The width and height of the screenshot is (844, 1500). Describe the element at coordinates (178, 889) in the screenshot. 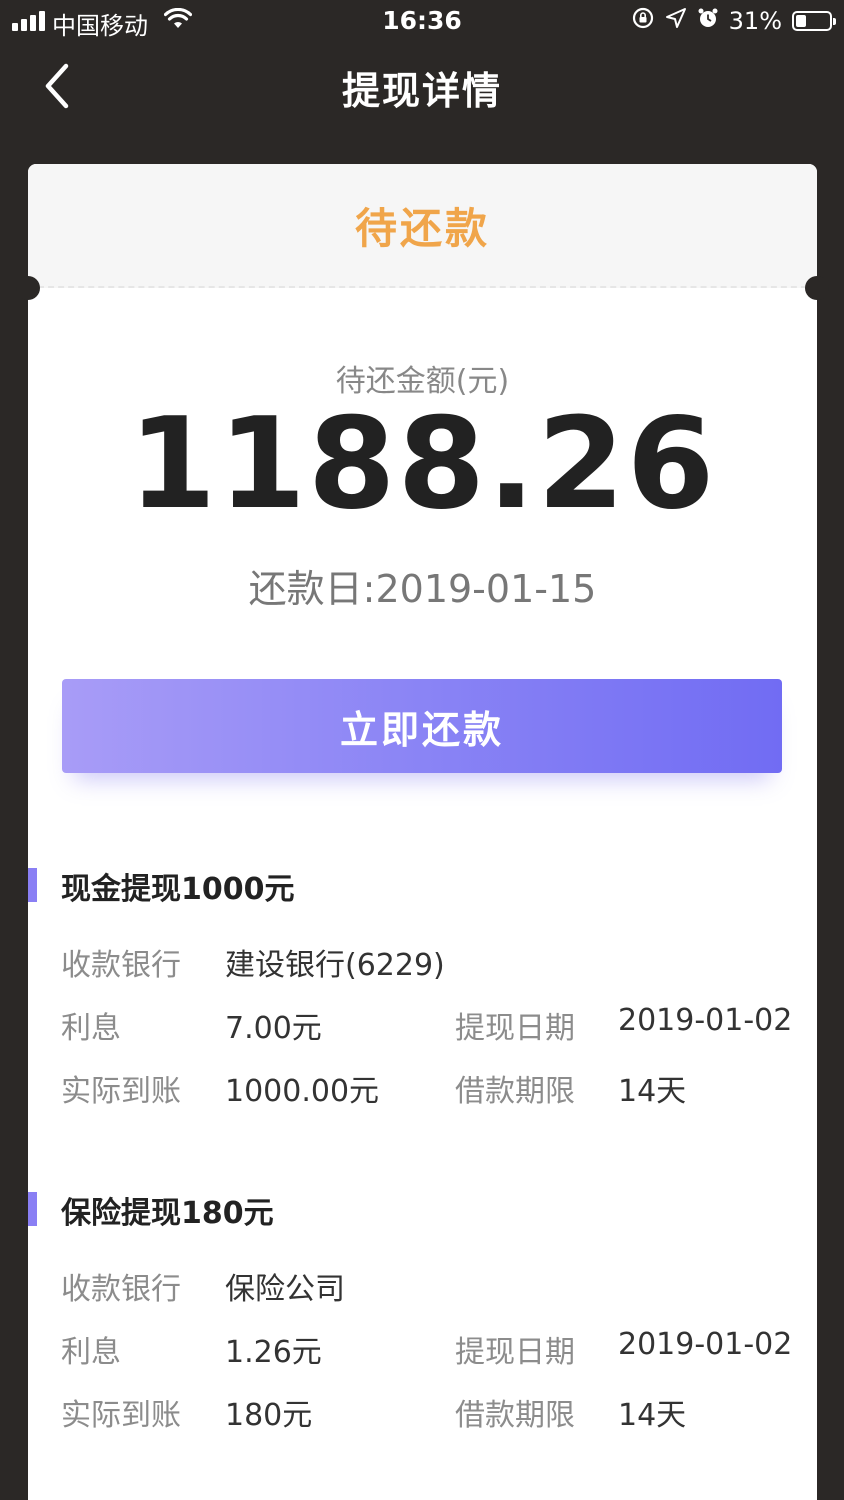

I see `section-title-text: 现金提现1000元` at that location.